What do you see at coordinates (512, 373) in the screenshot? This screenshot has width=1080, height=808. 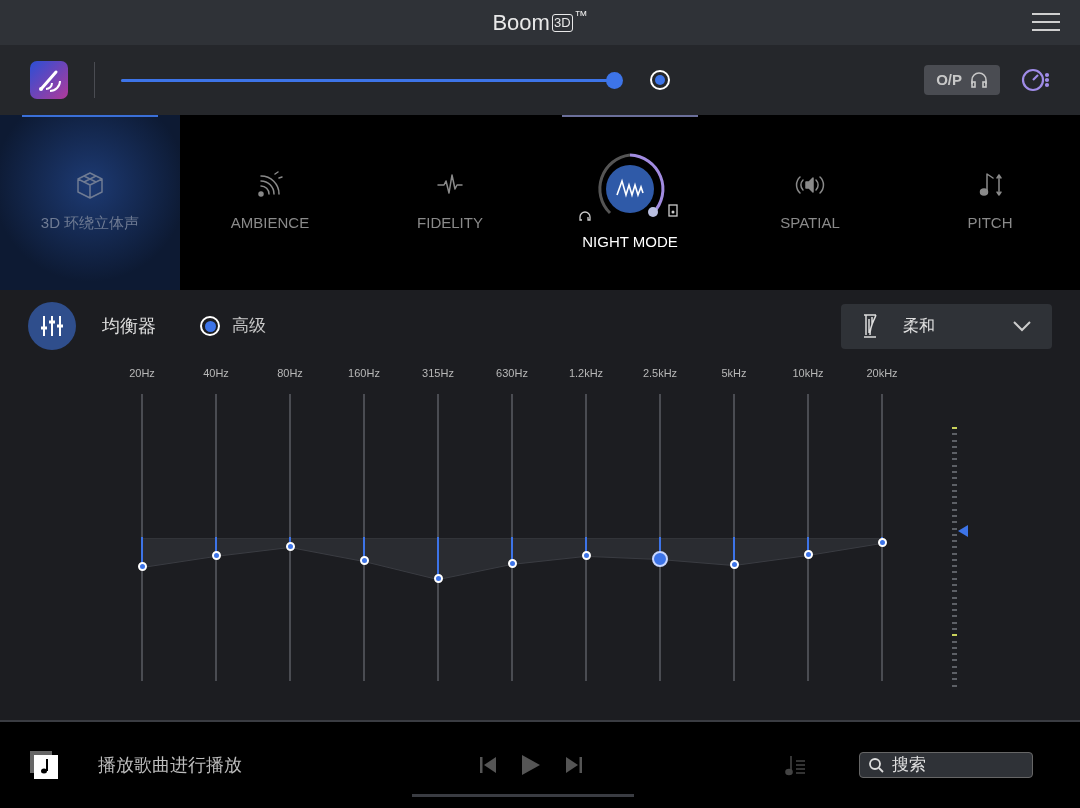 I see `frequency-label: 630Hz` at bounding box center [512, 373].